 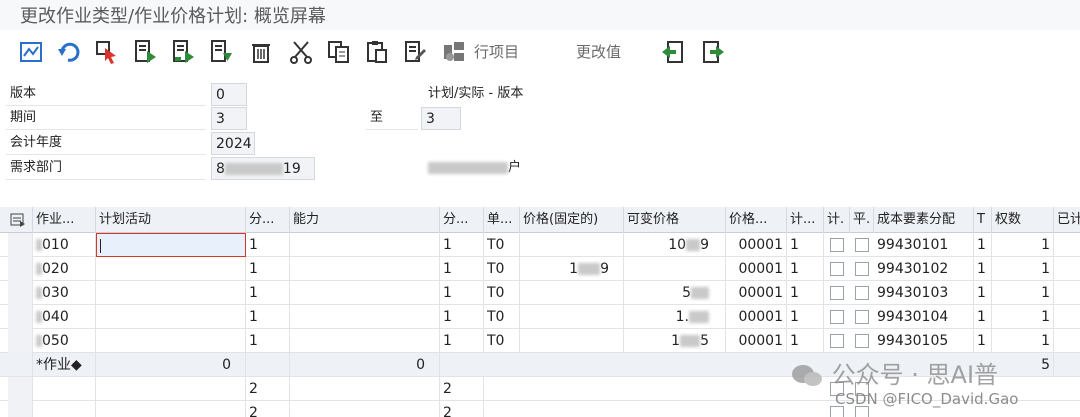 What do you see at coordinates (983, 220) in the screenshot?
I see `col-t: T` at bounding box center [983, 220].